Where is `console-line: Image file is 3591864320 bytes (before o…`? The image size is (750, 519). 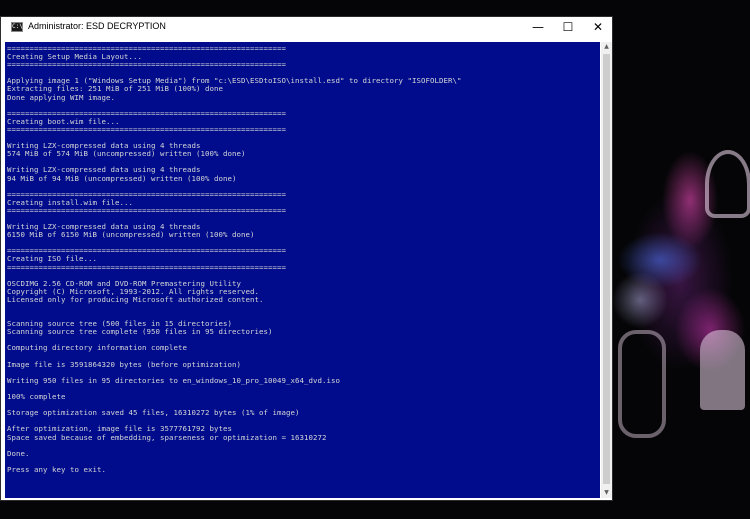 console-line: Image file is 3591864320 bytes (before o… is located at coordinates (124, 364).